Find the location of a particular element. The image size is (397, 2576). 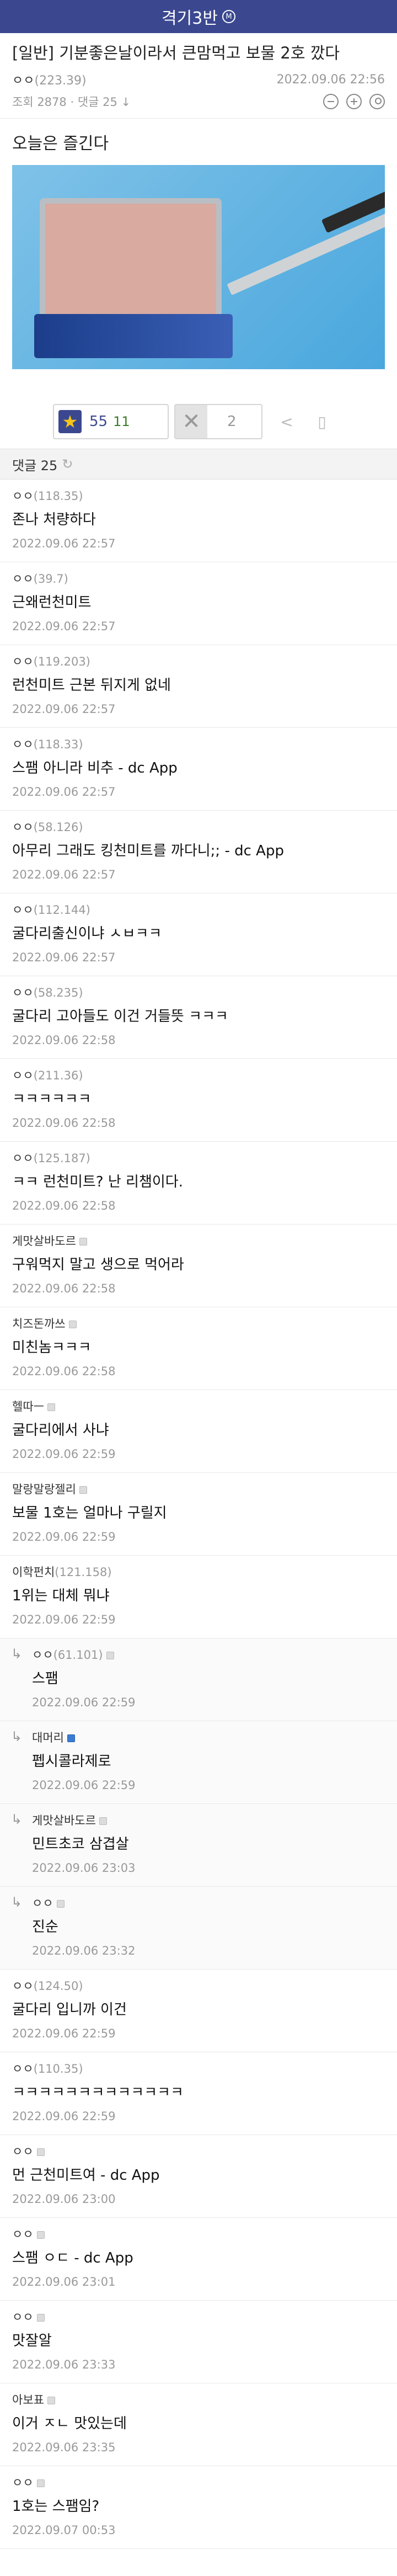

post-photo is located at coordinates (198, 267).